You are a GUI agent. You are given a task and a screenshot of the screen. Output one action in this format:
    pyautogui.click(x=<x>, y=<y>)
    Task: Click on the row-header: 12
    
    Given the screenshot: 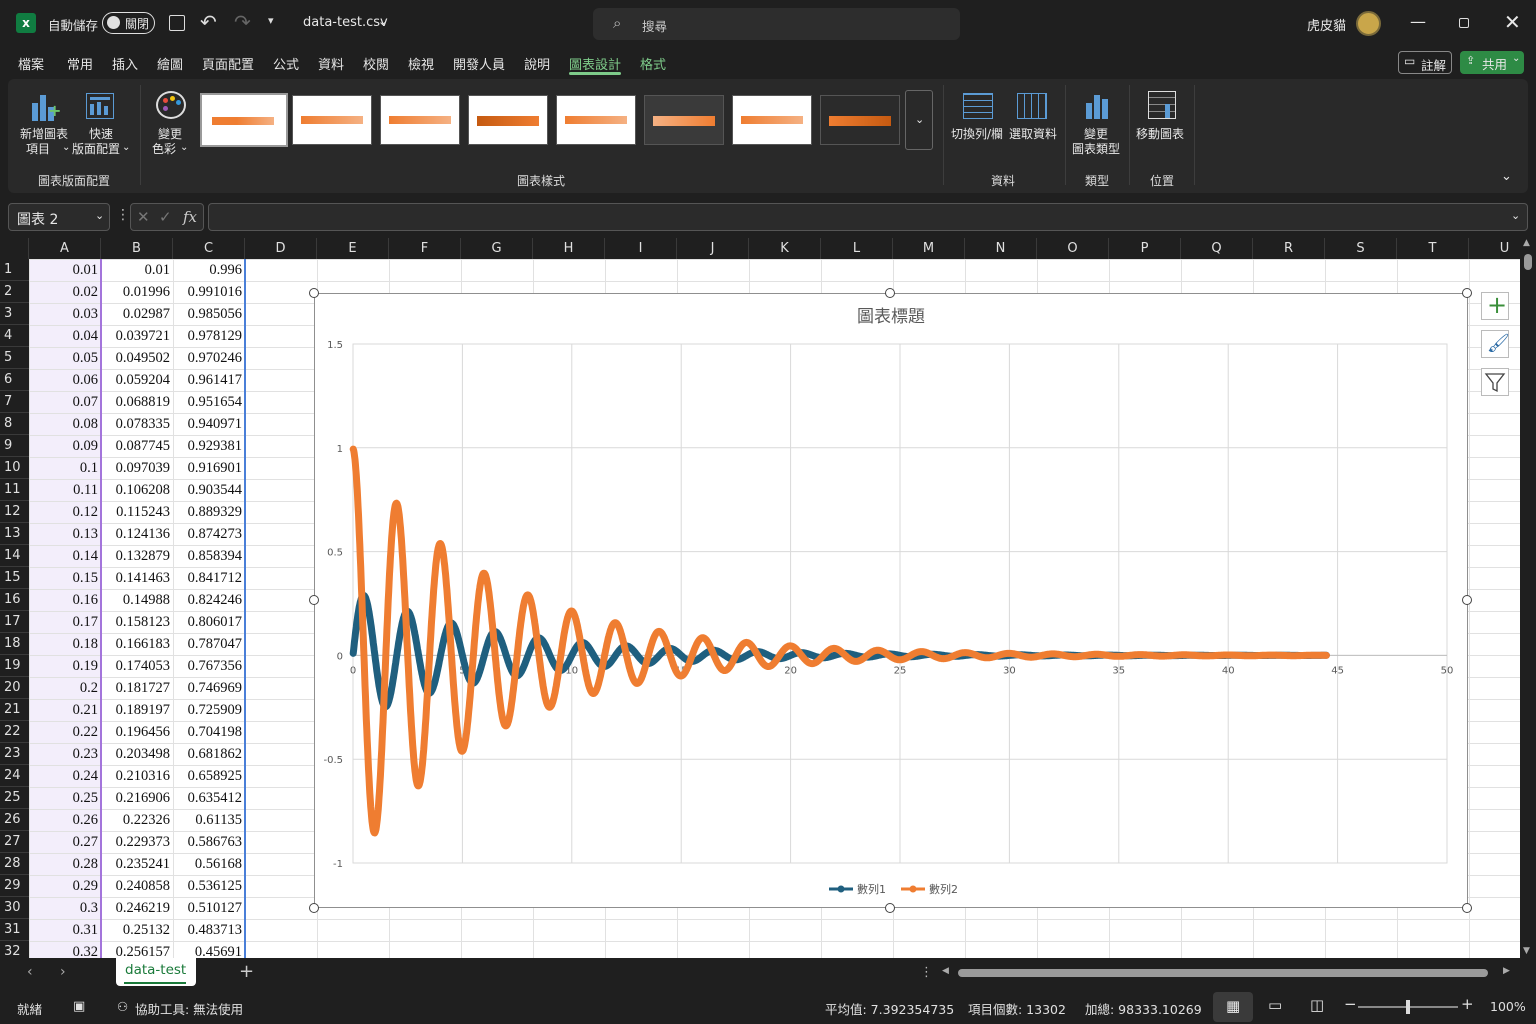 What is the action you would take?
    pyautogui.click(x=14, y=512)
    